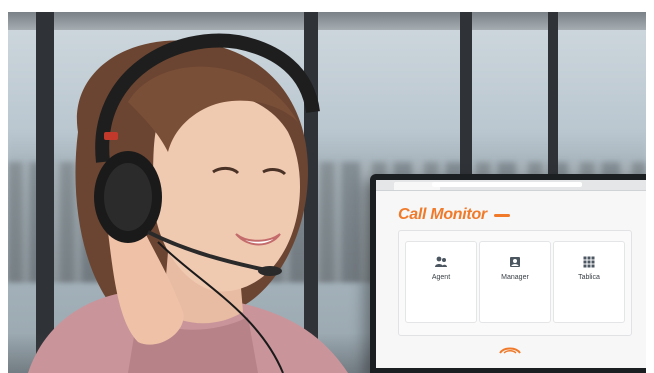  I want to click on logo-accent, so click(502, 215).